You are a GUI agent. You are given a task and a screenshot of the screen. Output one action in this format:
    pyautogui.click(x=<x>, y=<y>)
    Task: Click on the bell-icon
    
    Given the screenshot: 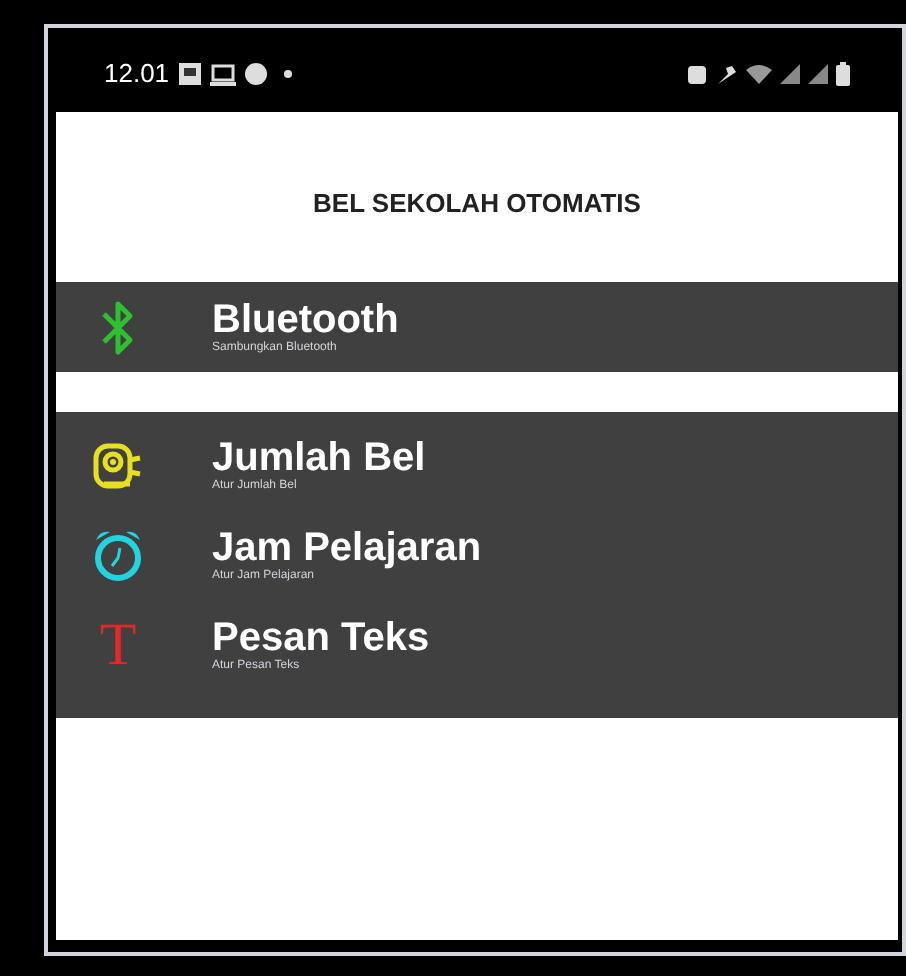 What is the action you would take?
    pyautogui.click(x=118, y=465)
    